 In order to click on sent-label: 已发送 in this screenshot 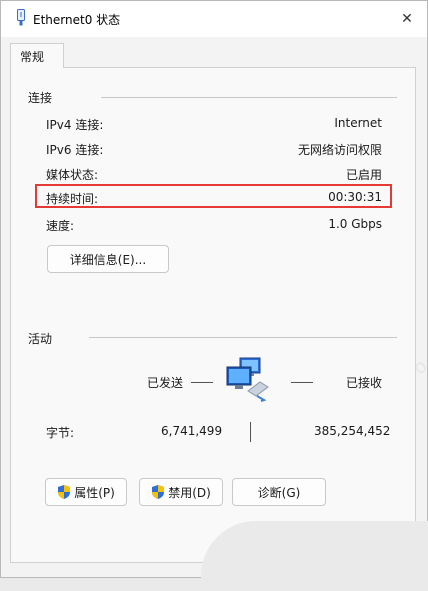, I will do `click(165, 383)`.